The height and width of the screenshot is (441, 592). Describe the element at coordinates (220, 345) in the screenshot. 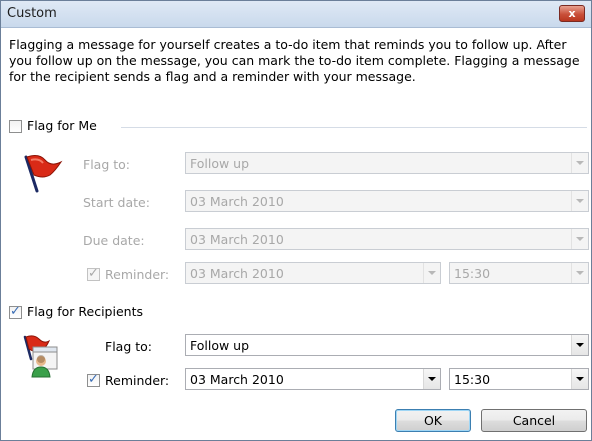

I see `recipient-flag-to-value: Follow up` at that location.